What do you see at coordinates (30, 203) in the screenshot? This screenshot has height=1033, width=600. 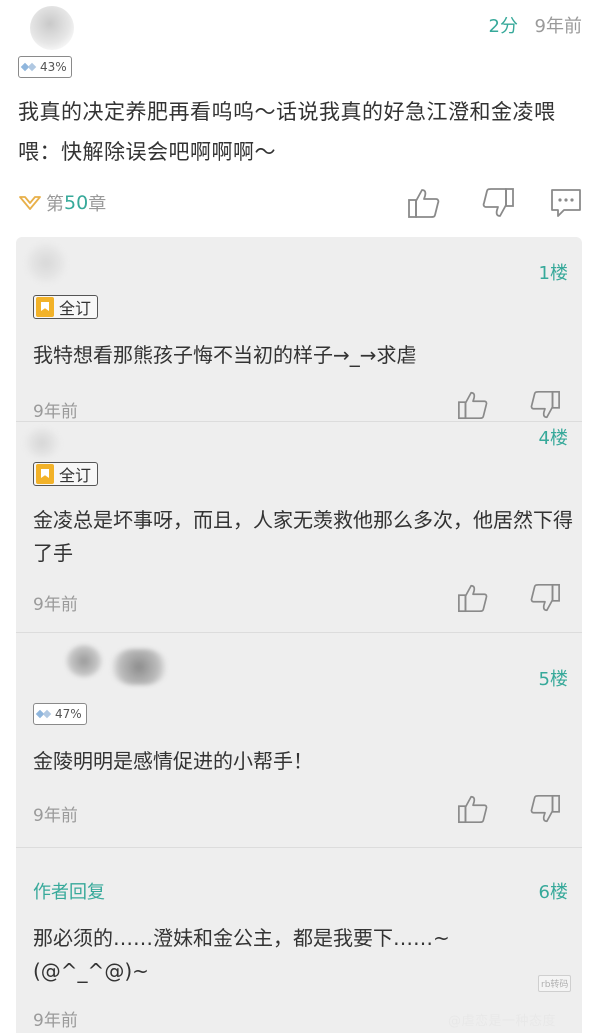 I see `vip-icon` at bounding box center [30, 203].